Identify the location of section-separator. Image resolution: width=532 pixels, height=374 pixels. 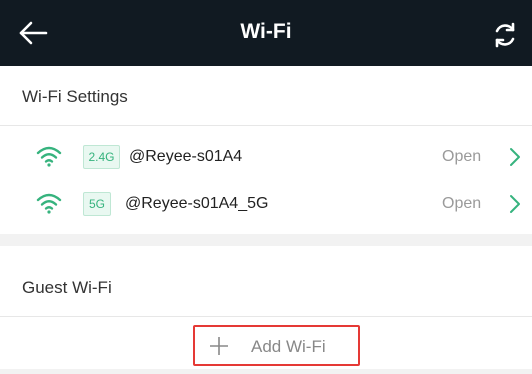
(266, 240).